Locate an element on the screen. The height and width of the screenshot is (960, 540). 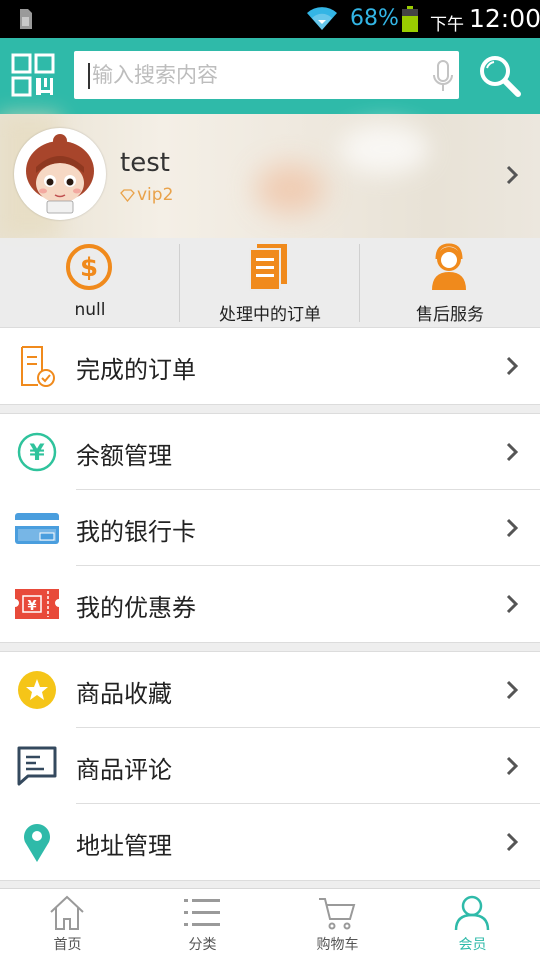
vip-badge: vip2 is located at coordinates (146, 195).